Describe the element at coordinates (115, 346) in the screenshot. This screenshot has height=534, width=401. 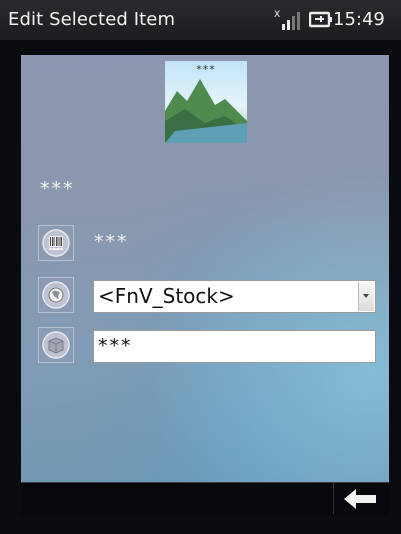
I see `quantity-value: ***` at that location.